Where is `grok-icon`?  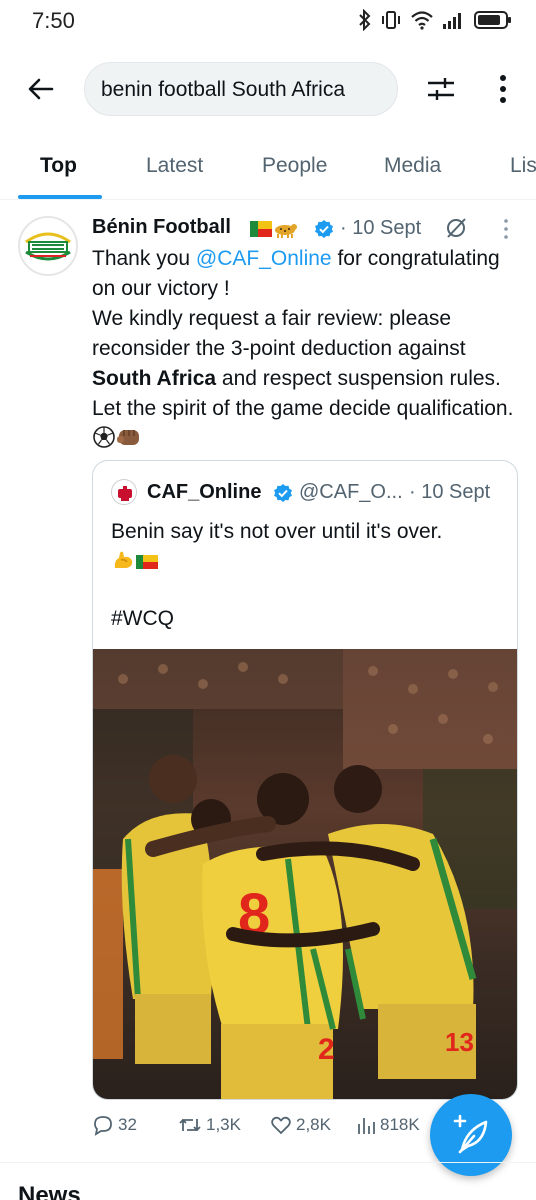
grok-icon is located at coordinates (456, 228).